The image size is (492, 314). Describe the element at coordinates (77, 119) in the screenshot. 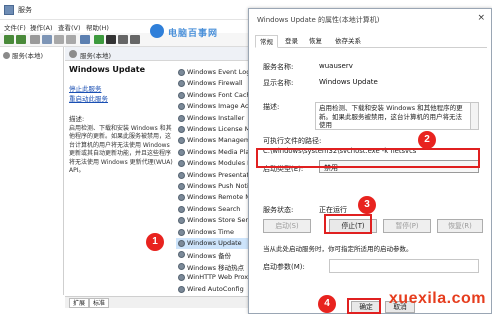

I see `detail-desc-label: 描述:` at that location.